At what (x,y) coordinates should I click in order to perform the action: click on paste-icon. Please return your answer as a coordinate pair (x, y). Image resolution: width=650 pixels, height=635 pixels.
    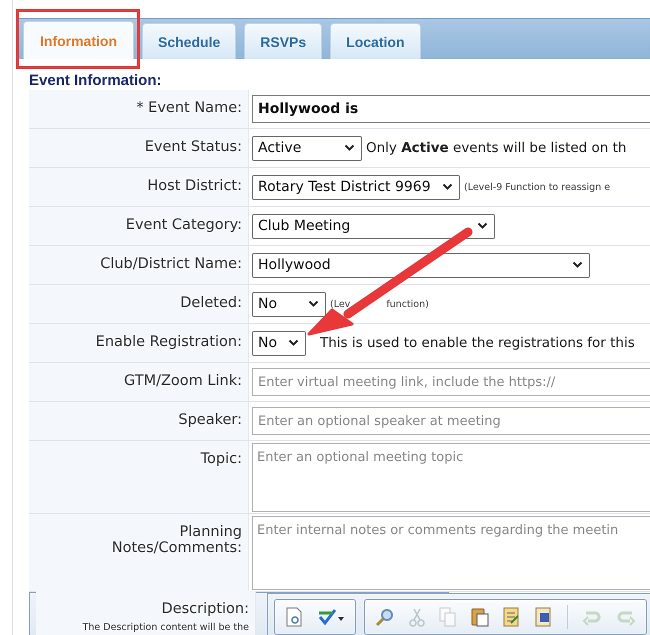
    Looking at the image, I should click on (480, 616).